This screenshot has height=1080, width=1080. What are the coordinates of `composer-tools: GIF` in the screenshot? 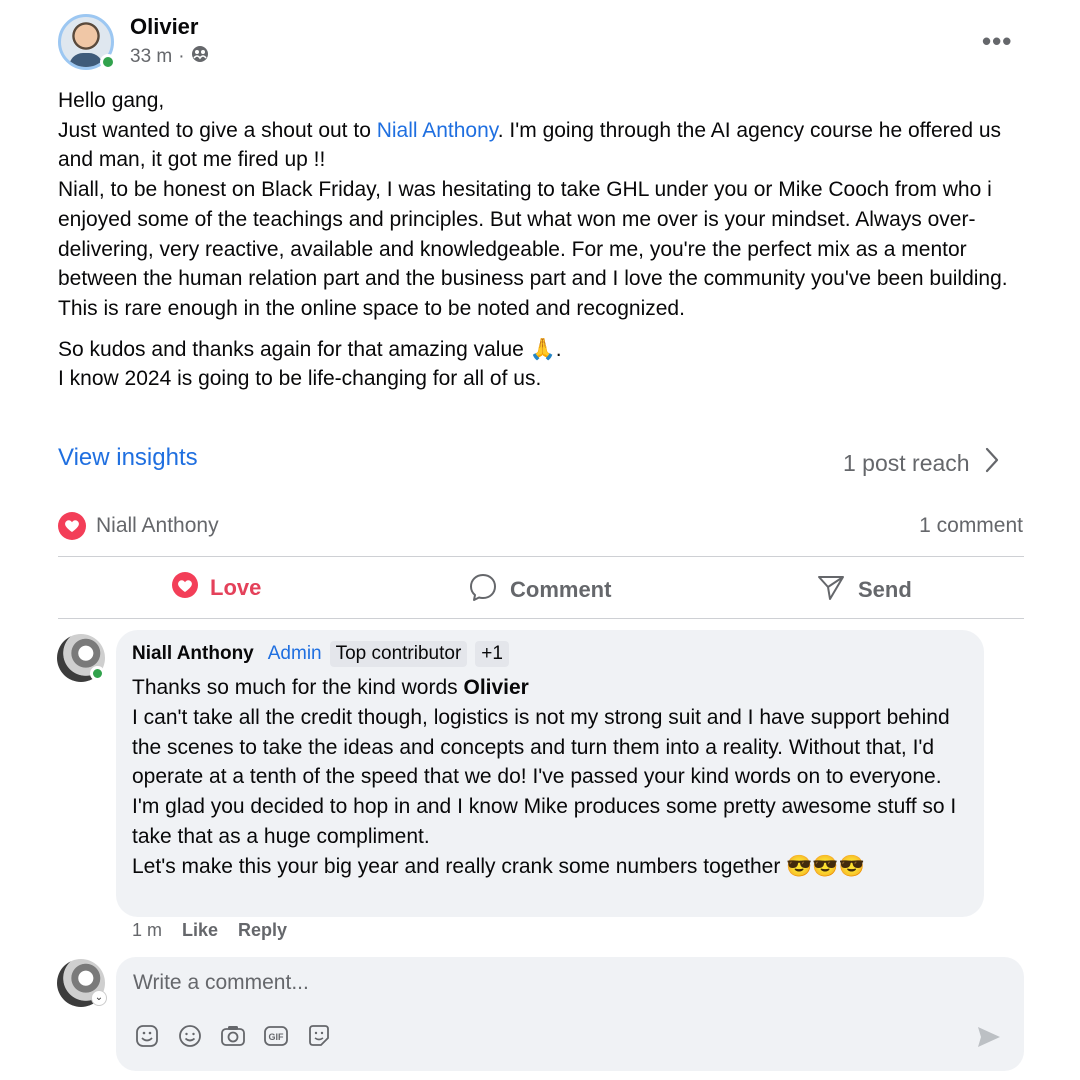 It's located at (233, 1036).